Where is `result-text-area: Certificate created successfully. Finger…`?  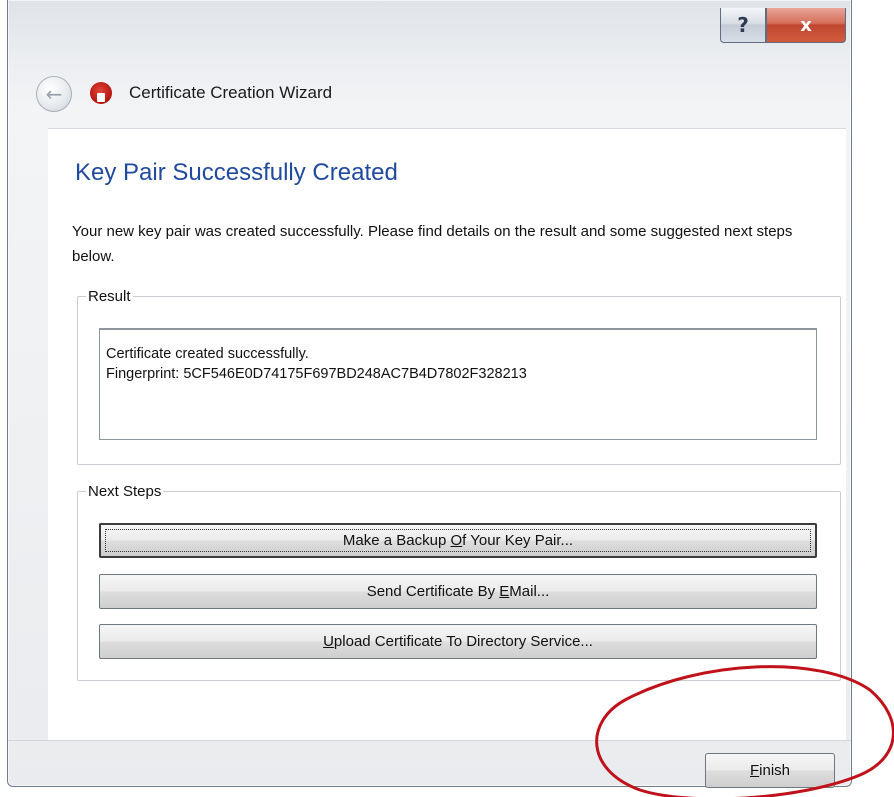
result-text-area: Certificate created successfully. Finger… is located at coordinates (458, 384).